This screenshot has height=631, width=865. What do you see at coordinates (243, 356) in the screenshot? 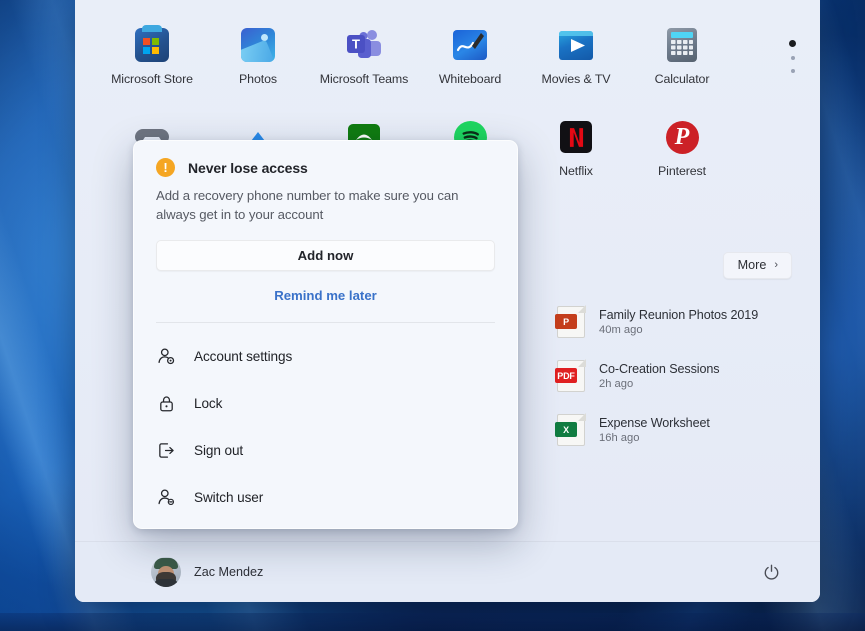
I see `menu-item-label: Account settings` at bounding box center [243, 356].